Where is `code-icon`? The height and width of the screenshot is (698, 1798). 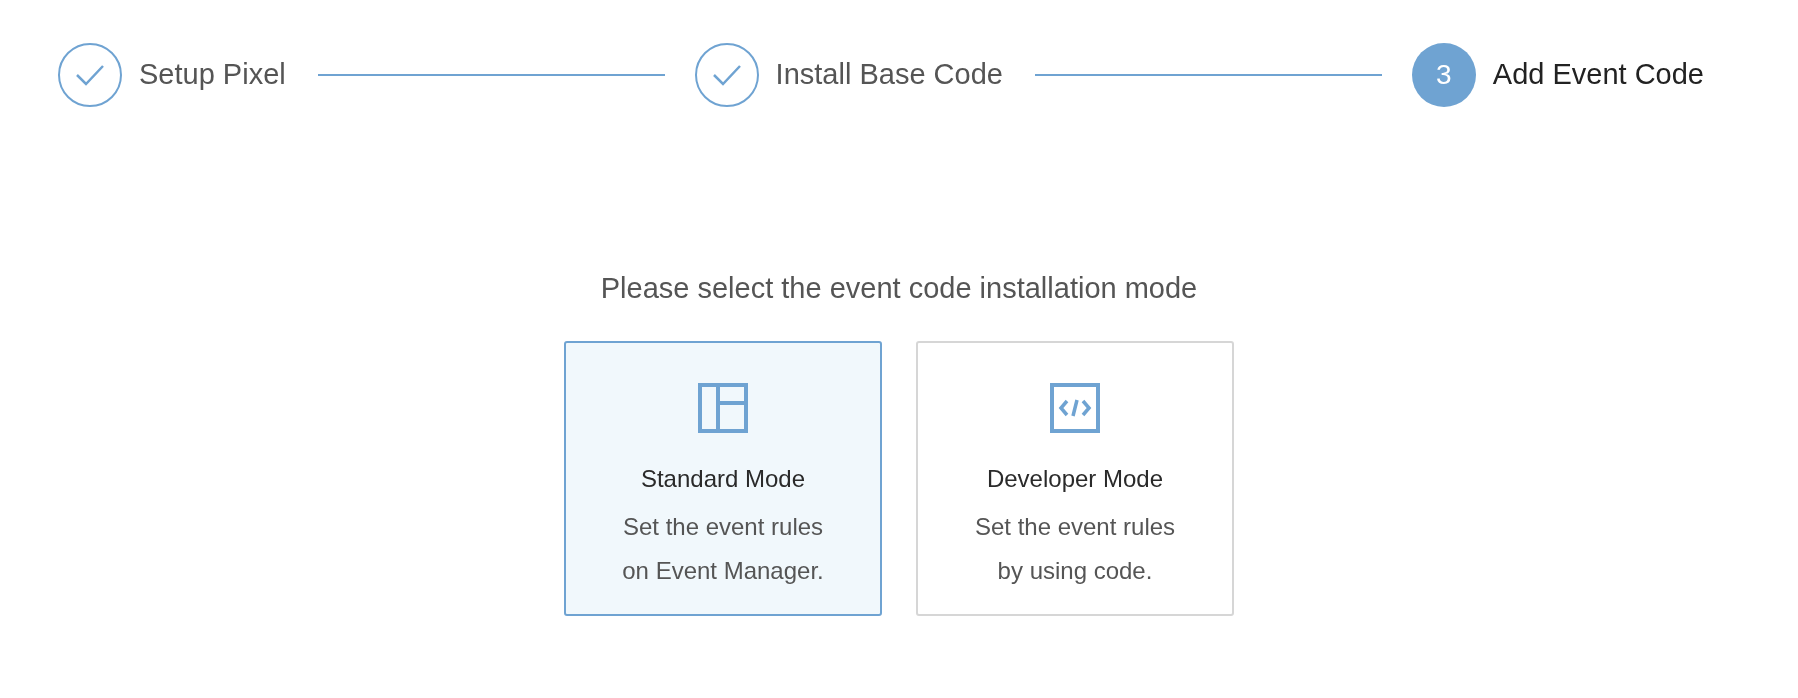
code-icon is located at coordinates (1075, 407).